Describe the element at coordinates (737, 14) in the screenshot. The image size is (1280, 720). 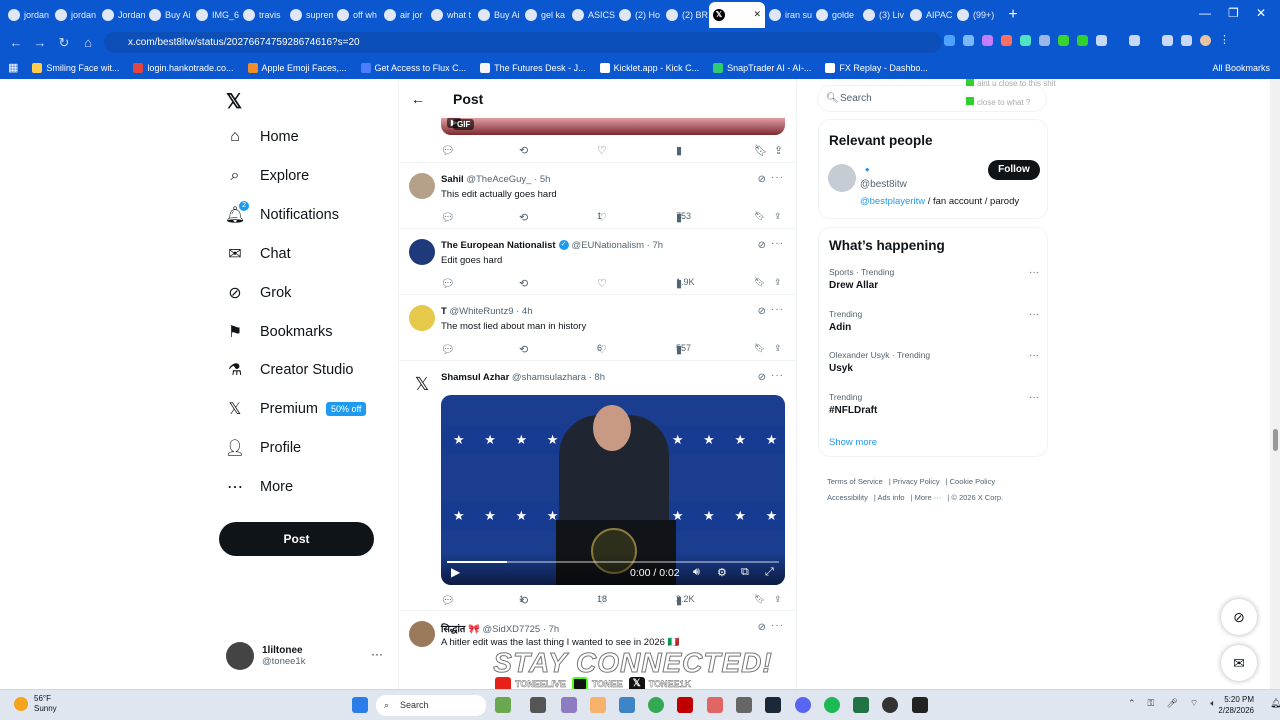
I see `browser-tab: 𝕏 ✕` at that location.